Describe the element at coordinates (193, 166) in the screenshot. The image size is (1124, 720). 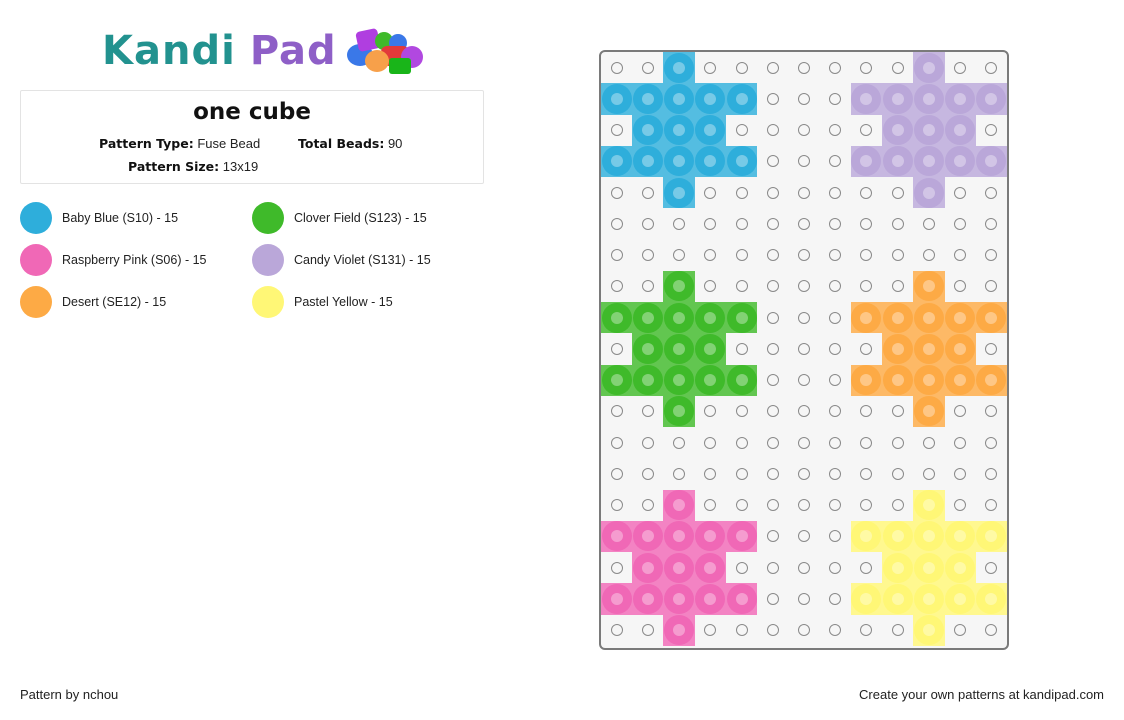
I see `pattern-size: Pattern Size: 13x19` at that location.